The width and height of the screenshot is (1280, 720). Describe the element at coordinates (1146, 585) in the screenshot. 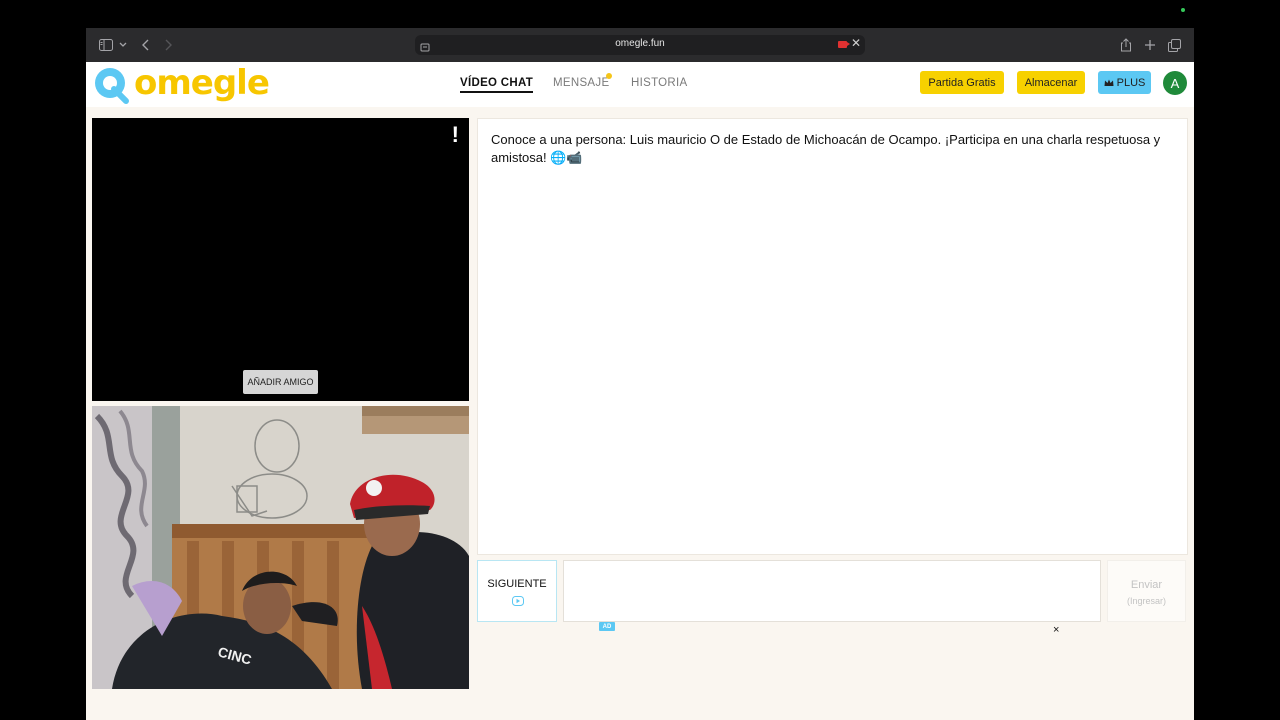

I see `send-label: Enviar` at that location.